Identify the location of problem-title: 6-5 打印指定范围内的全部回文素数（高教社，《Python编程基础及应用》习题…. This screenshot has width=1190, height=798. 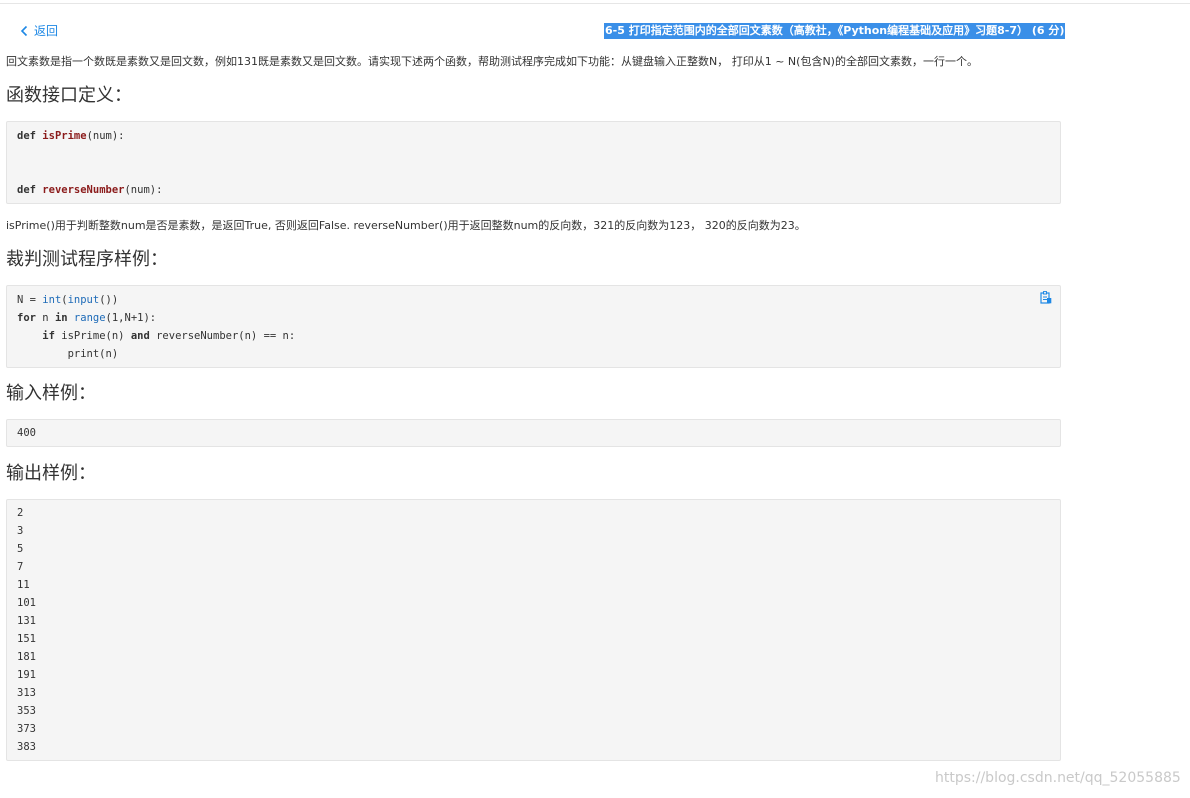
(835, 31).